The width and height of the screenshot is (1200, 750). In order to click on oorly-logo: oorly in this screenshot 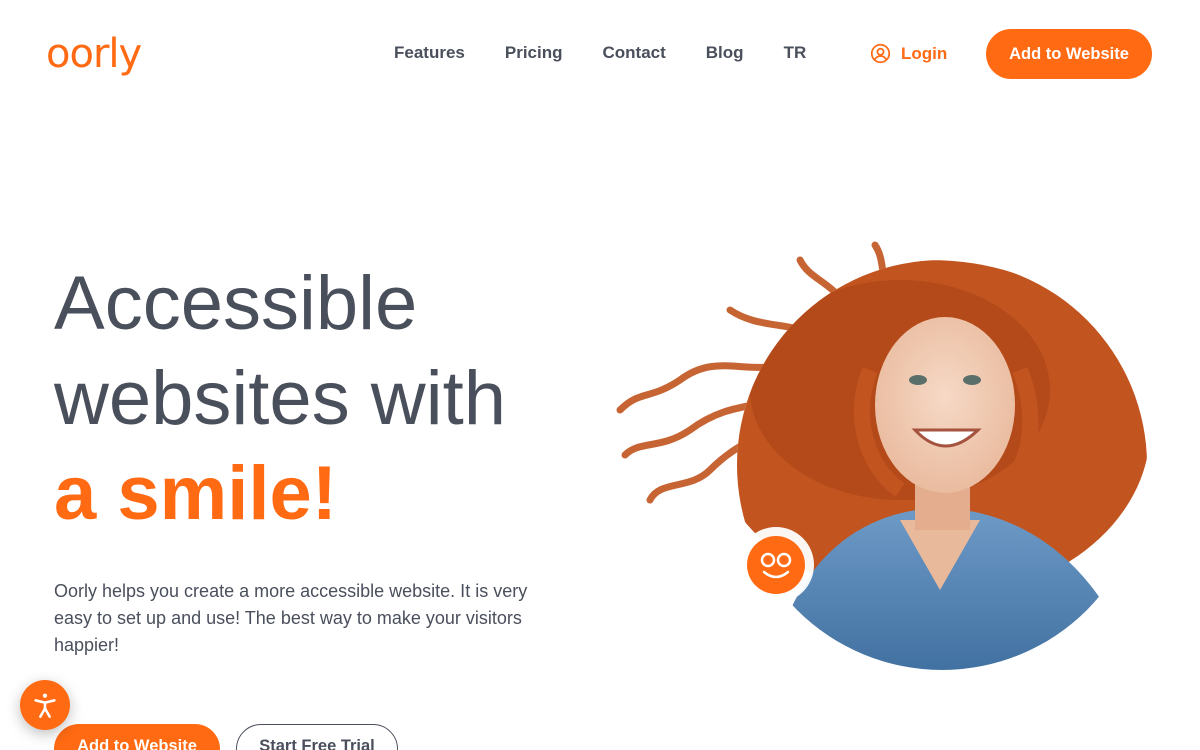, I will do `click(94, 54)`.